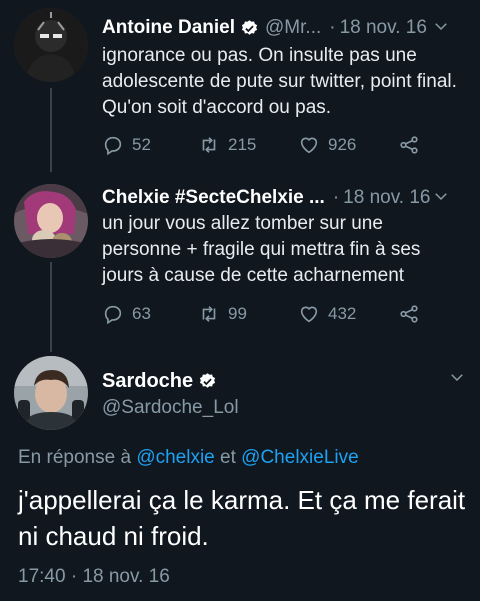 The image size is (480, 601). What do you see at coordinates (42, 576) in the screenshot?
I see `tweet-time: 17:40` at bounding box center [42, 576].